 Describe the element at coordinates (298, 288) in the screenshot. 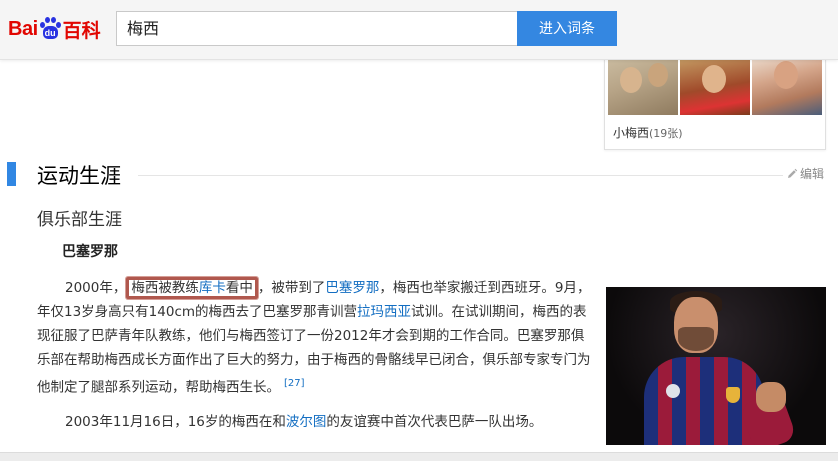

I see `para1-text-1: 被带到了` at that location.